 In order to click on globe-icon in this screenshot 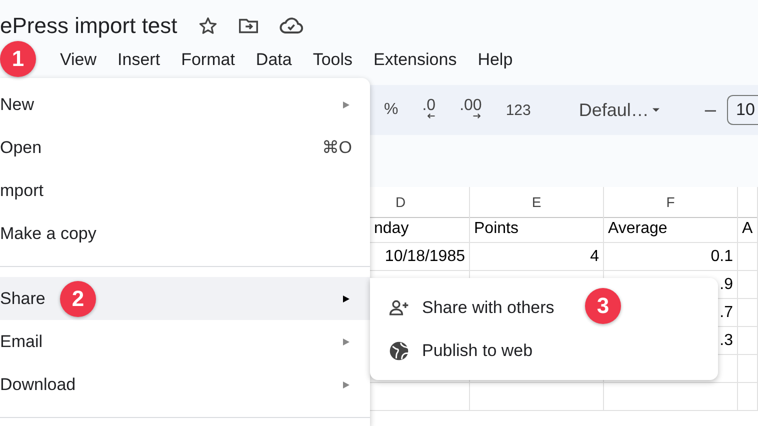, I will do `click(399, 351)`.